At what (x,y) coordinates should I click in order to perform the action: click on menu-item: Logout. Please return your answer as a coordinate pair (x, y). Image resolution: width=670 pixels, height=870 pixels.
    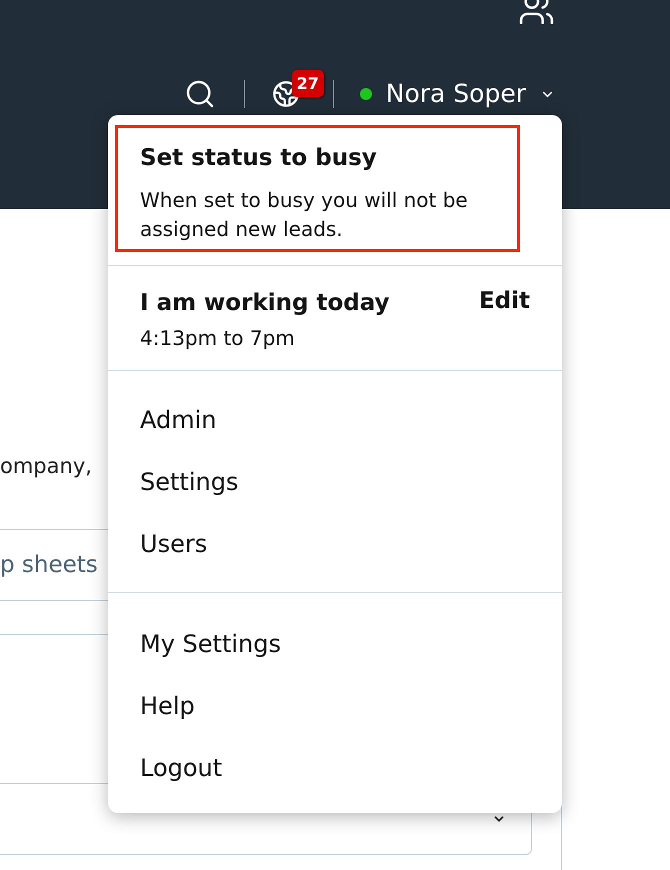
    Looking at the image, I should click on (335, 768).